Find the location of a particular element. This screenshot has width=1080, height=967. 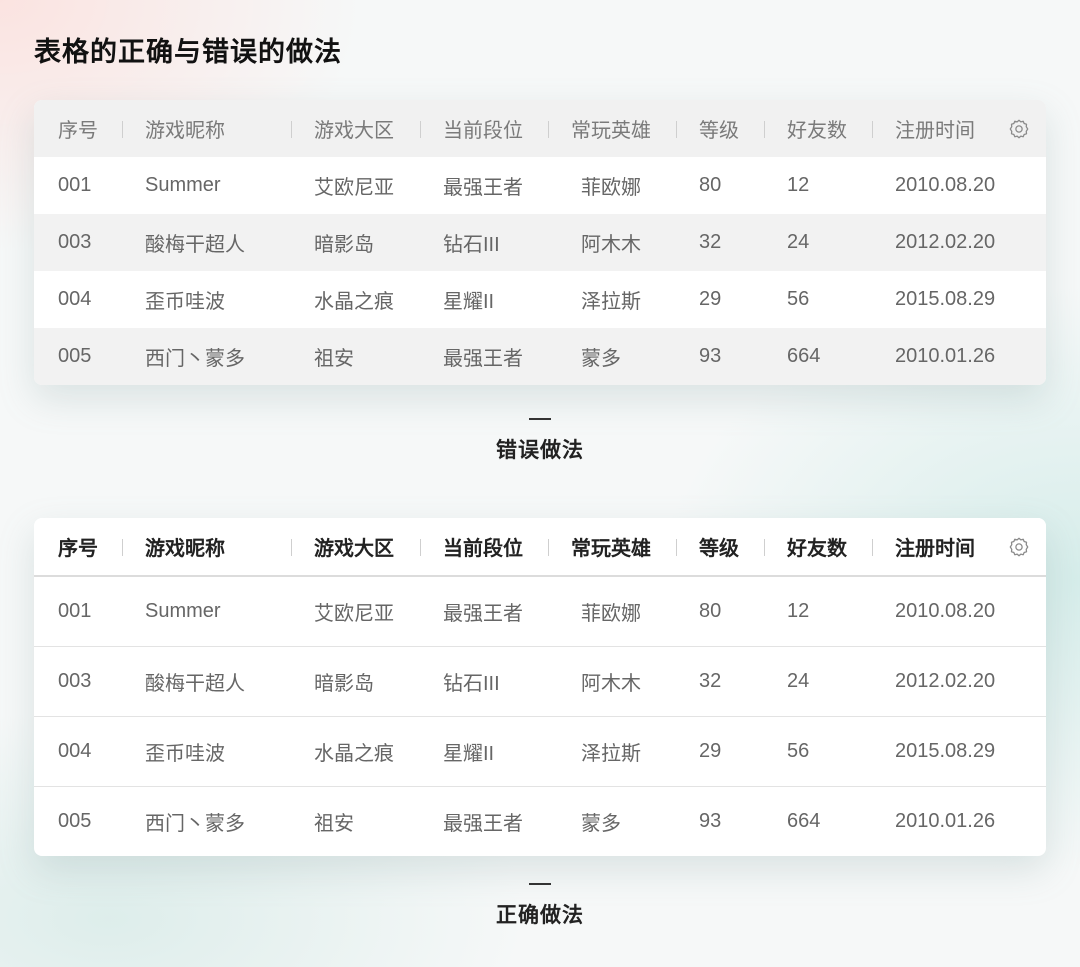

cell-rank: 钻石III is located at coordinates (471, 684).